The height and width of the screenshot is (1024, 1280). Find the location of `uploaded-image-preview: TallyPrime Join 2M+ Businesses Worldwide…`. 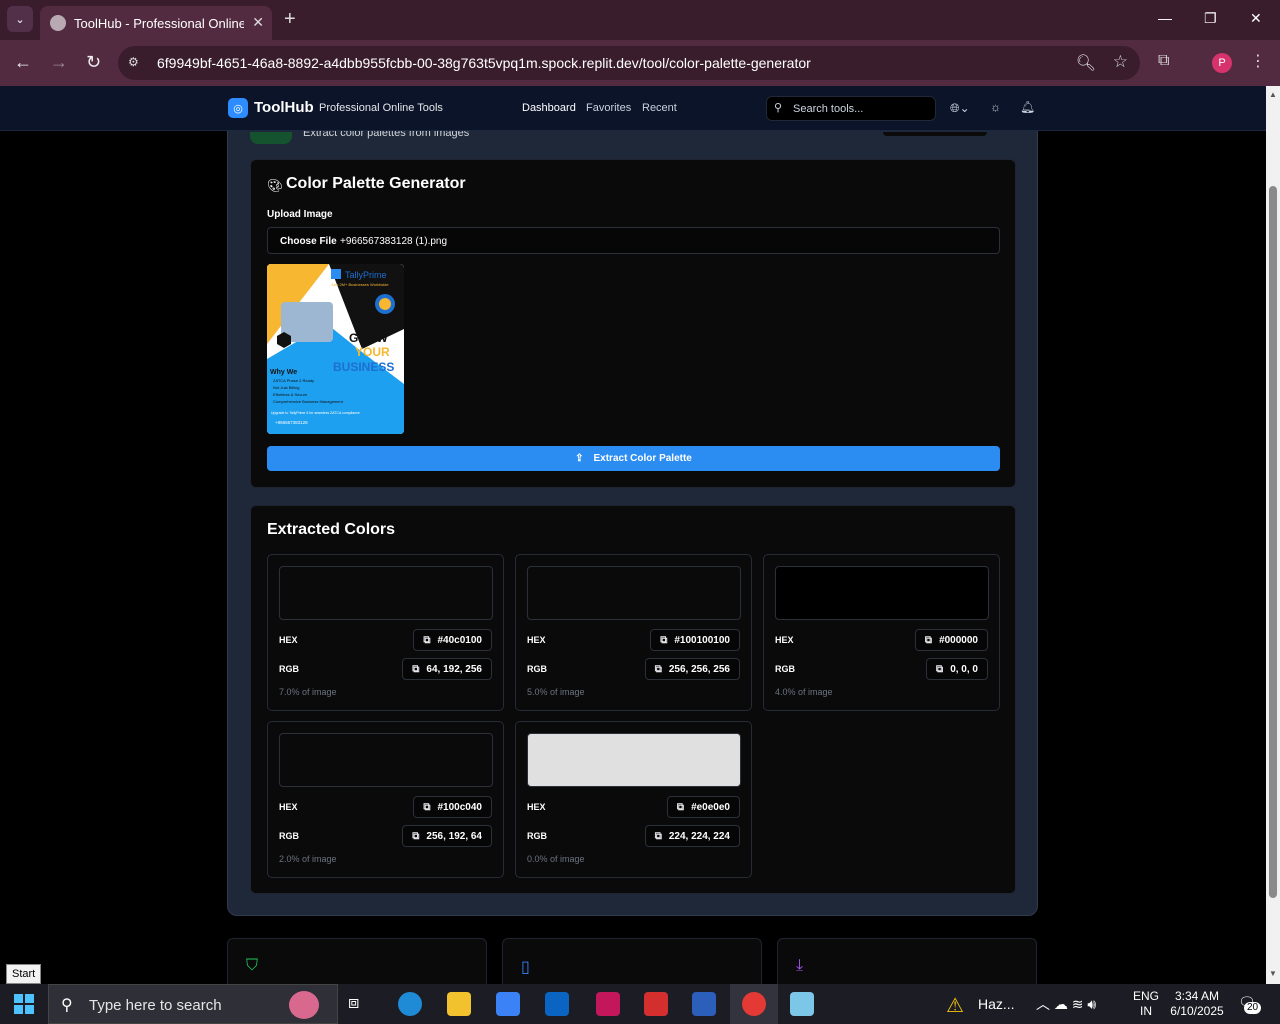

uploaded-image-preview: TallyPrime Join 2M+ Businesses Worldwide… is located at coordinates (335, 349).